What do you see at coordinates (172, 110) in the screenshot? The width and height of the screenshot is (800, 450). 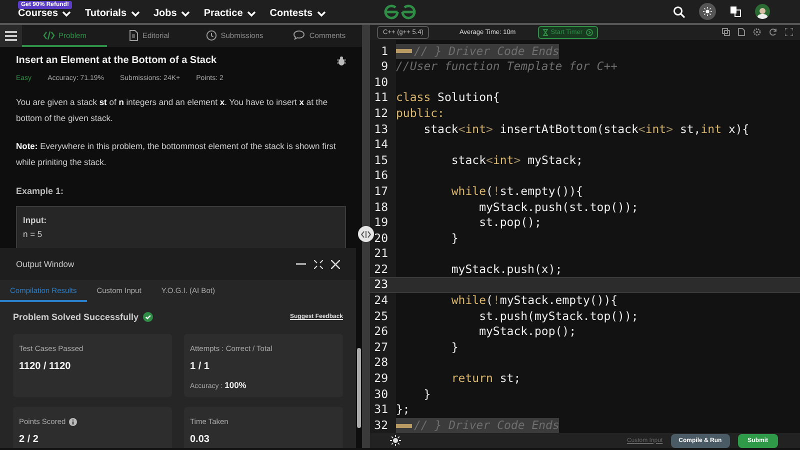 I see `problem-paragraph: You are given a stack st of n integers and an element x. You have to insert x at the bottom of the given stack.` at bounding box center [172, 110].